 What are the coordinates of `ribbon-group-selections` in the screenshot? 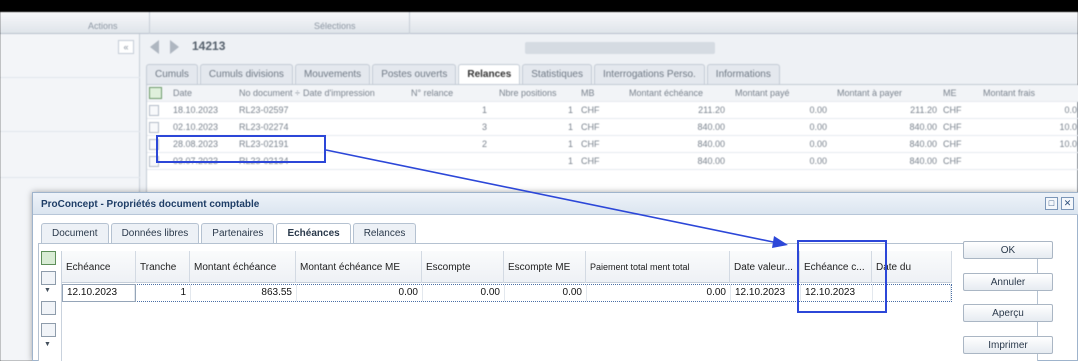 It's located at (280, 23).